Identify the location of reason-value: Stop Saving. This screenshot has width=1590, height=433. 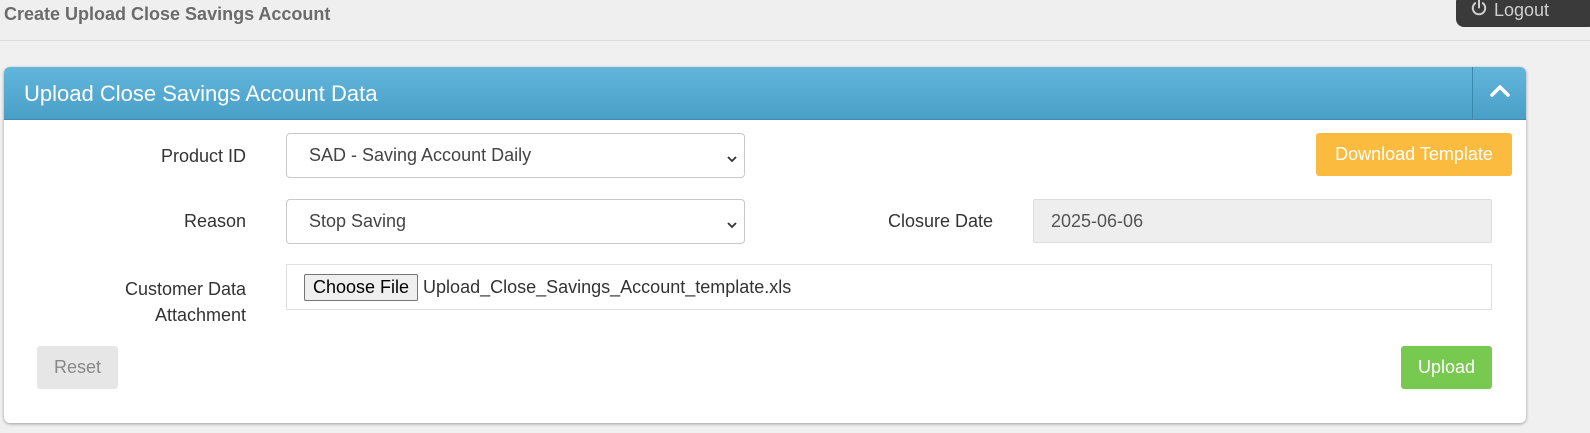
(358, 221).